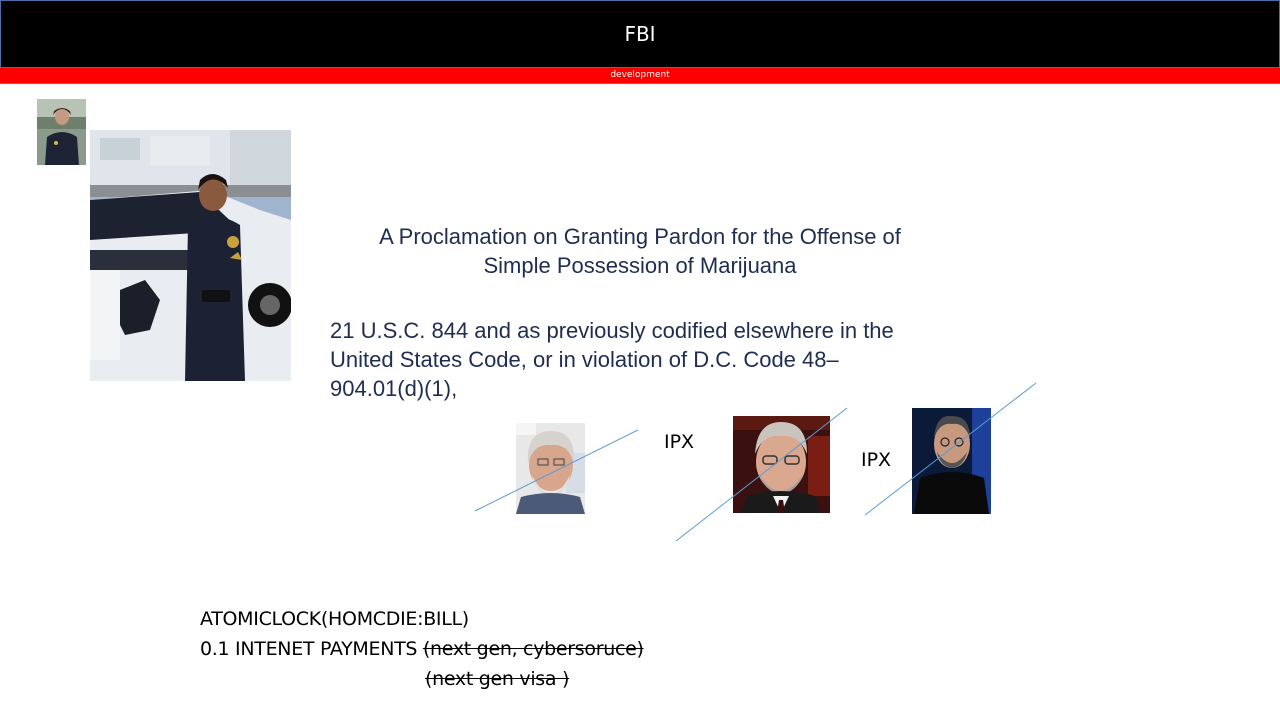 This screenshot has width=1280, height=720. What do you see at coordinates (334, 619) in the screenshot?
I see `footer-line-1: ATOMICLOCK(HOMCDIE:BILL)` at bounding box center [334, 619].